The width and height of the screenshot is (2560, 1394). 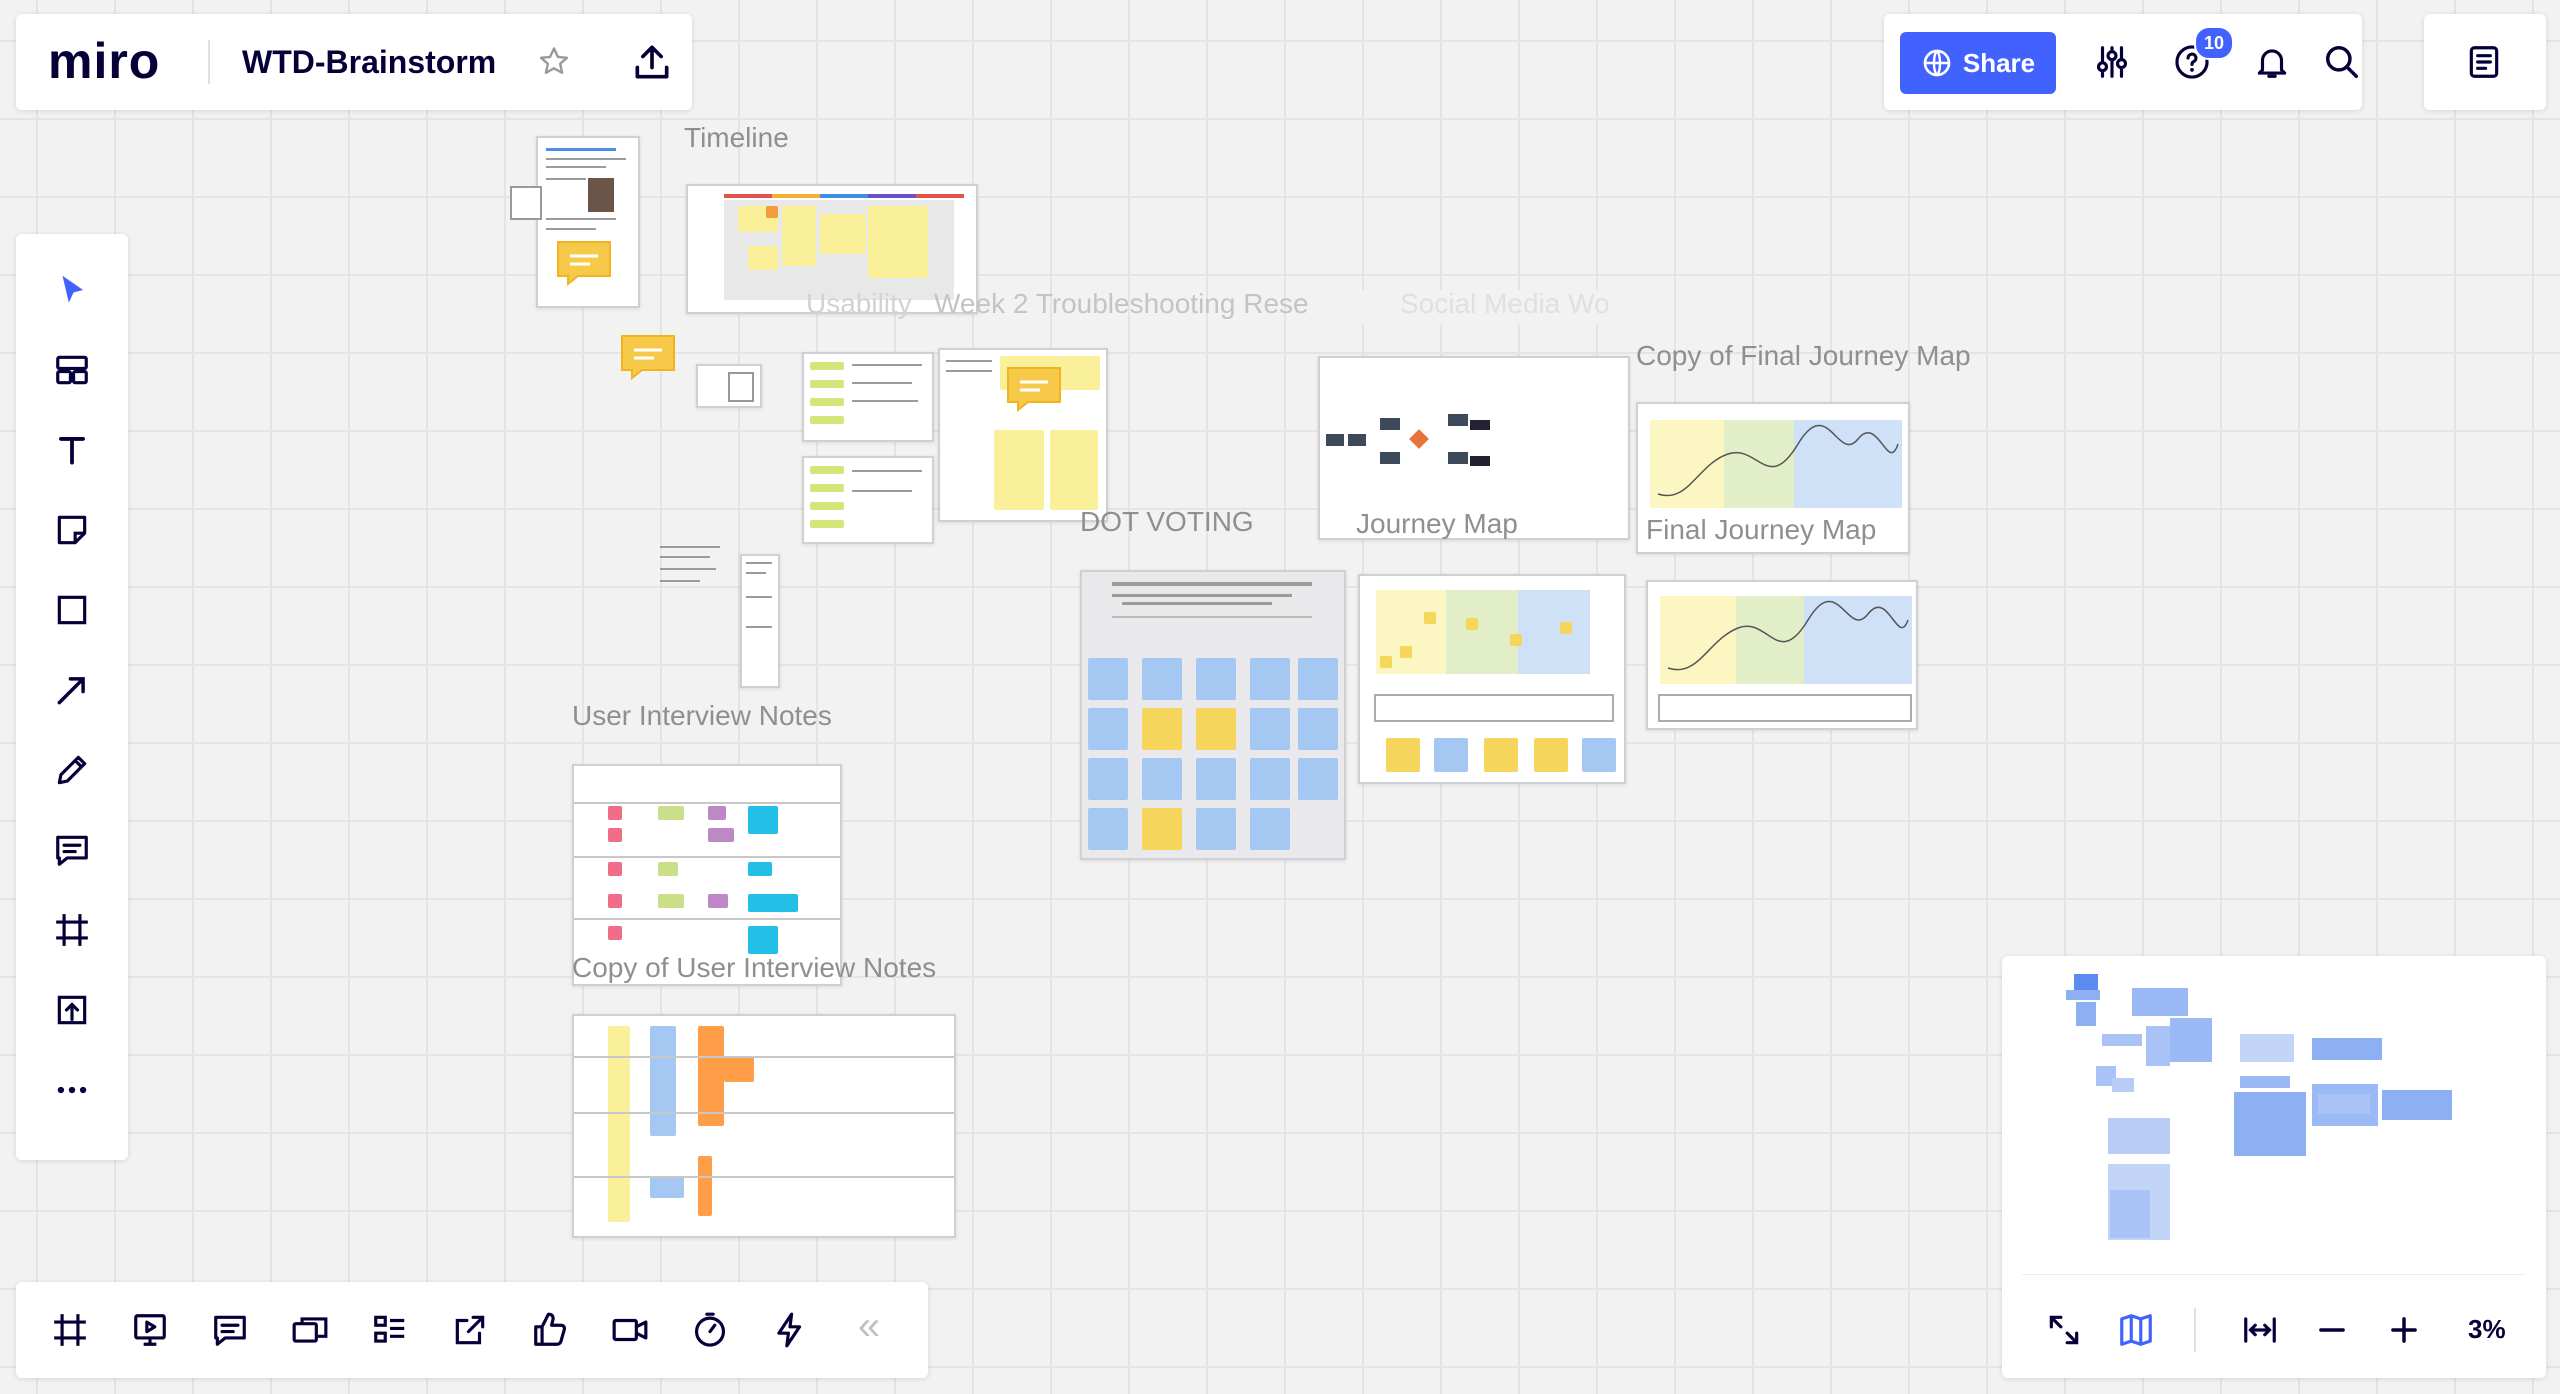 I want to click on video-icon, so click(x=630, y=1330).